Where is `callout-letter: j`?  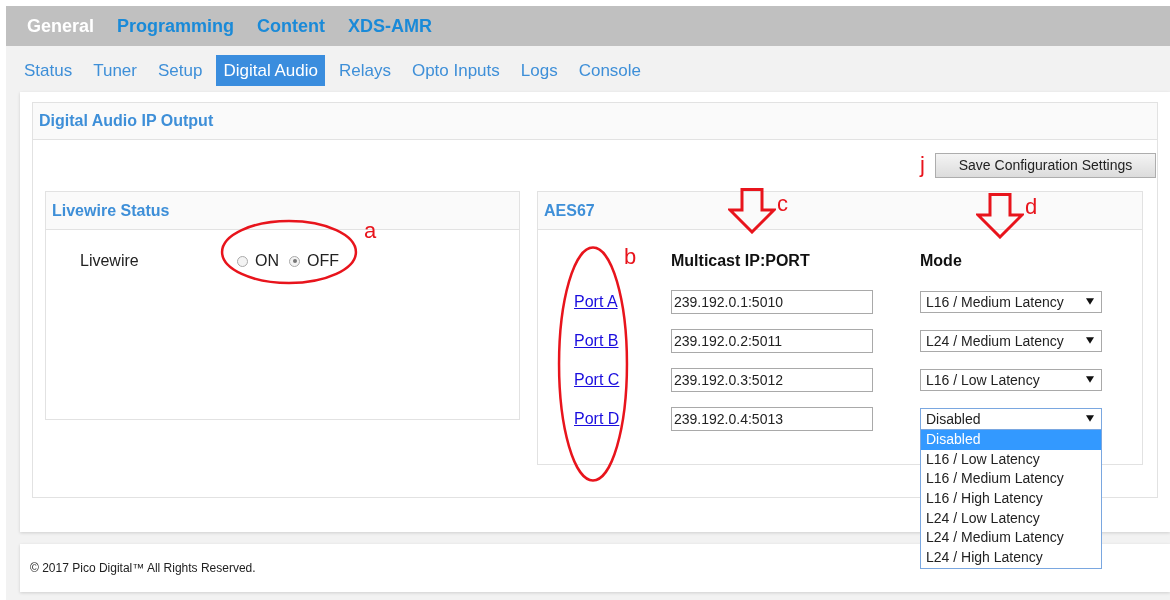
callout-letter: j is located at coordinates (922, 165).